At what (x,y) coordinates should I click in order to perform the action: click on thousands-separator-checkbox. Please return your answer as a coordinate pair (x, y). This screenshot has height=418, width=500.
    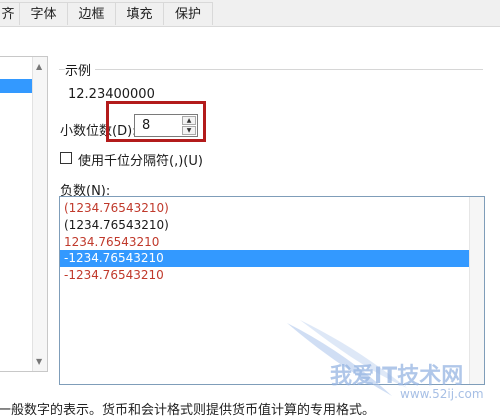
    Looking at the image, I should click on (66, 158).